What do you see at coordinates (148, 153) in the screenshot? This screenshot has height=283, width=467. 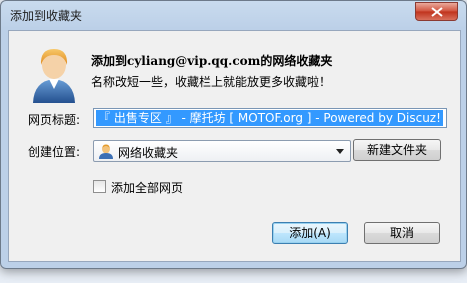 I see `location-select-value: 网络收藏夹` at bounding box center [148, 153].